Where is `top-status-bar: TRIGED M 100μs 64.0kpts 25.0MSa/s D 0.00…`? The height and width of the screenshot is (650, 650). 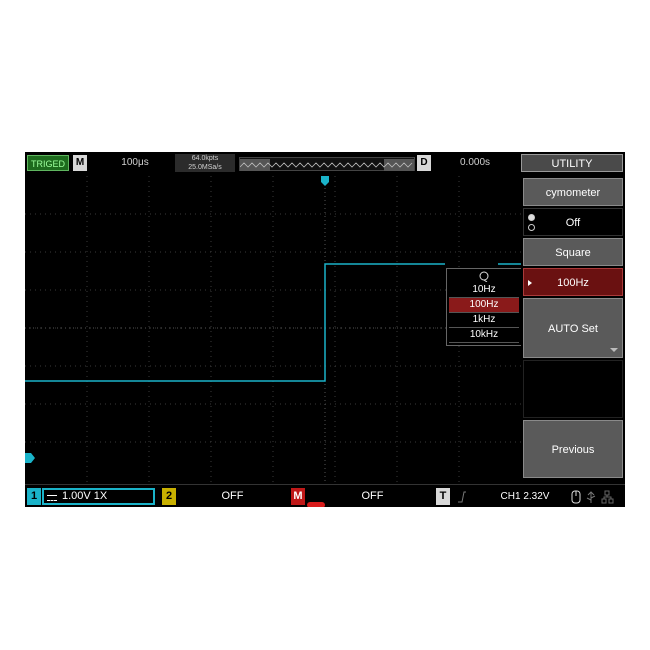 top-status-bar: TRIGED M 100μs 64.0kpts 25.0MSa/s D 0.00… is located at coordinates (325, 163).